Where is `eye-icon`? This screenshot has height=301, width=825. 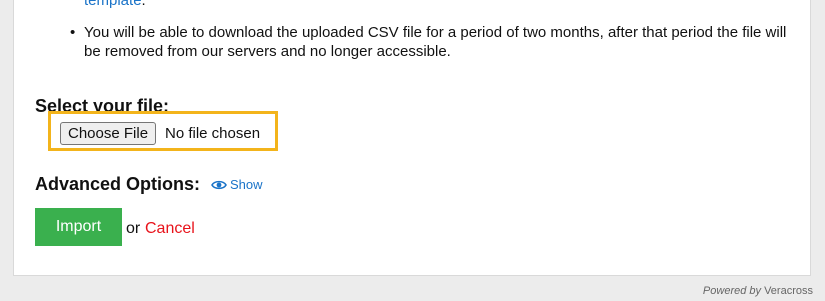 eye-icon is located at coordinates (219, 185).